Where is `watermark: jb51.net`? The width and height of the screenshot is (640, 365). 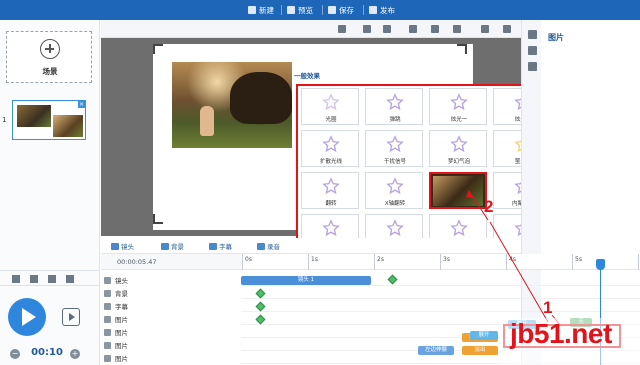
watermark: jb51.net is located at coordinates (561, 333).